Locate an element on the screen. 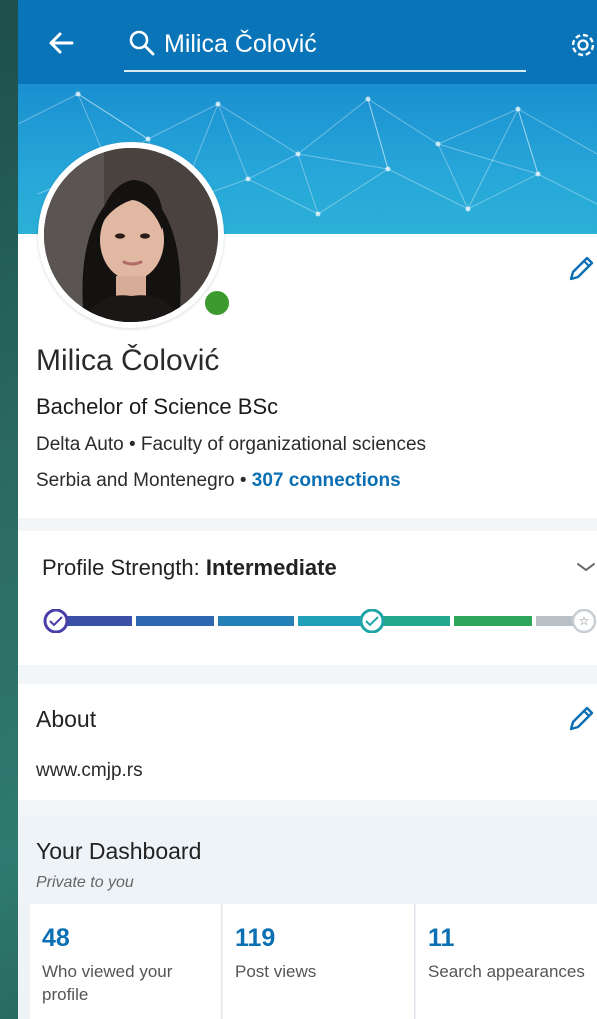 The image size is (597, 1019). online-status-dot is located at coordinates (217, 303).